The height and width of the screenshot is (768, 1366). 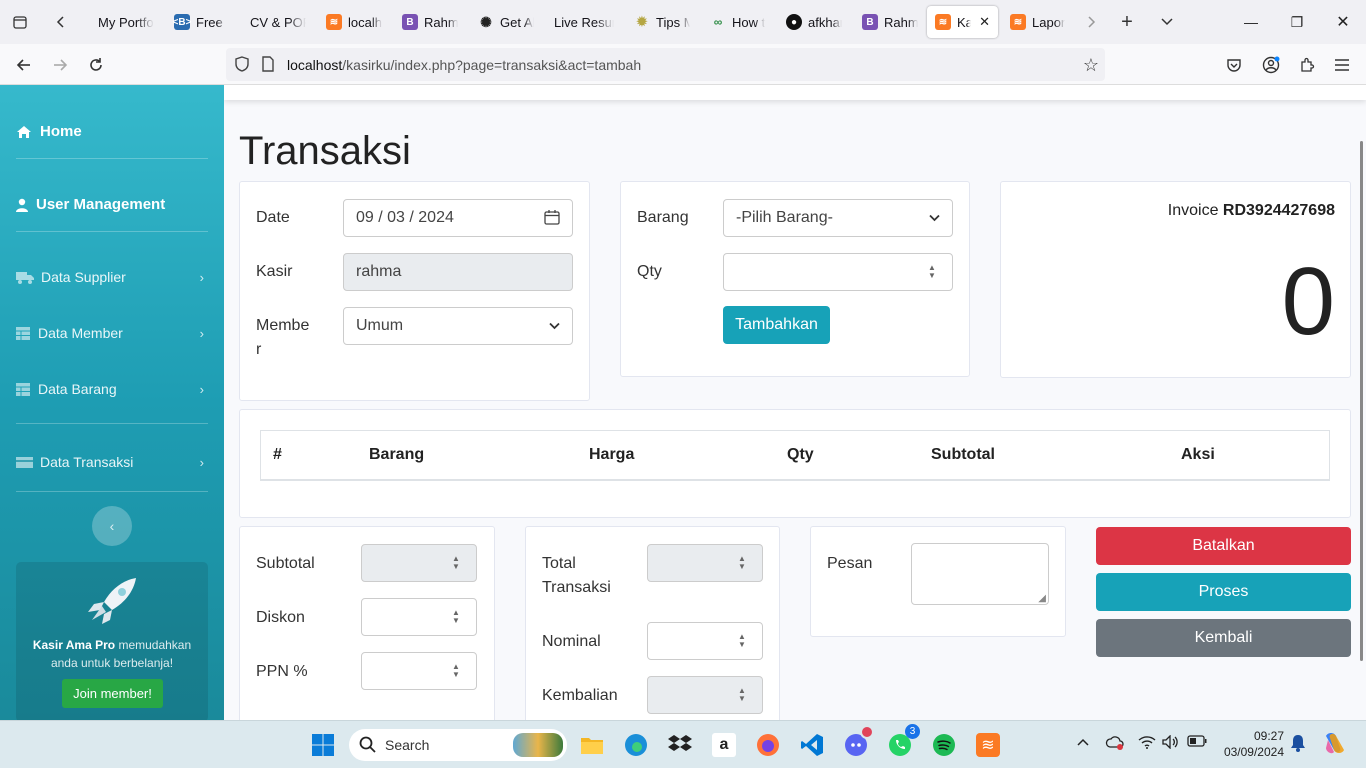 I want to click on scrollbar, so click(x=1361, y=401).